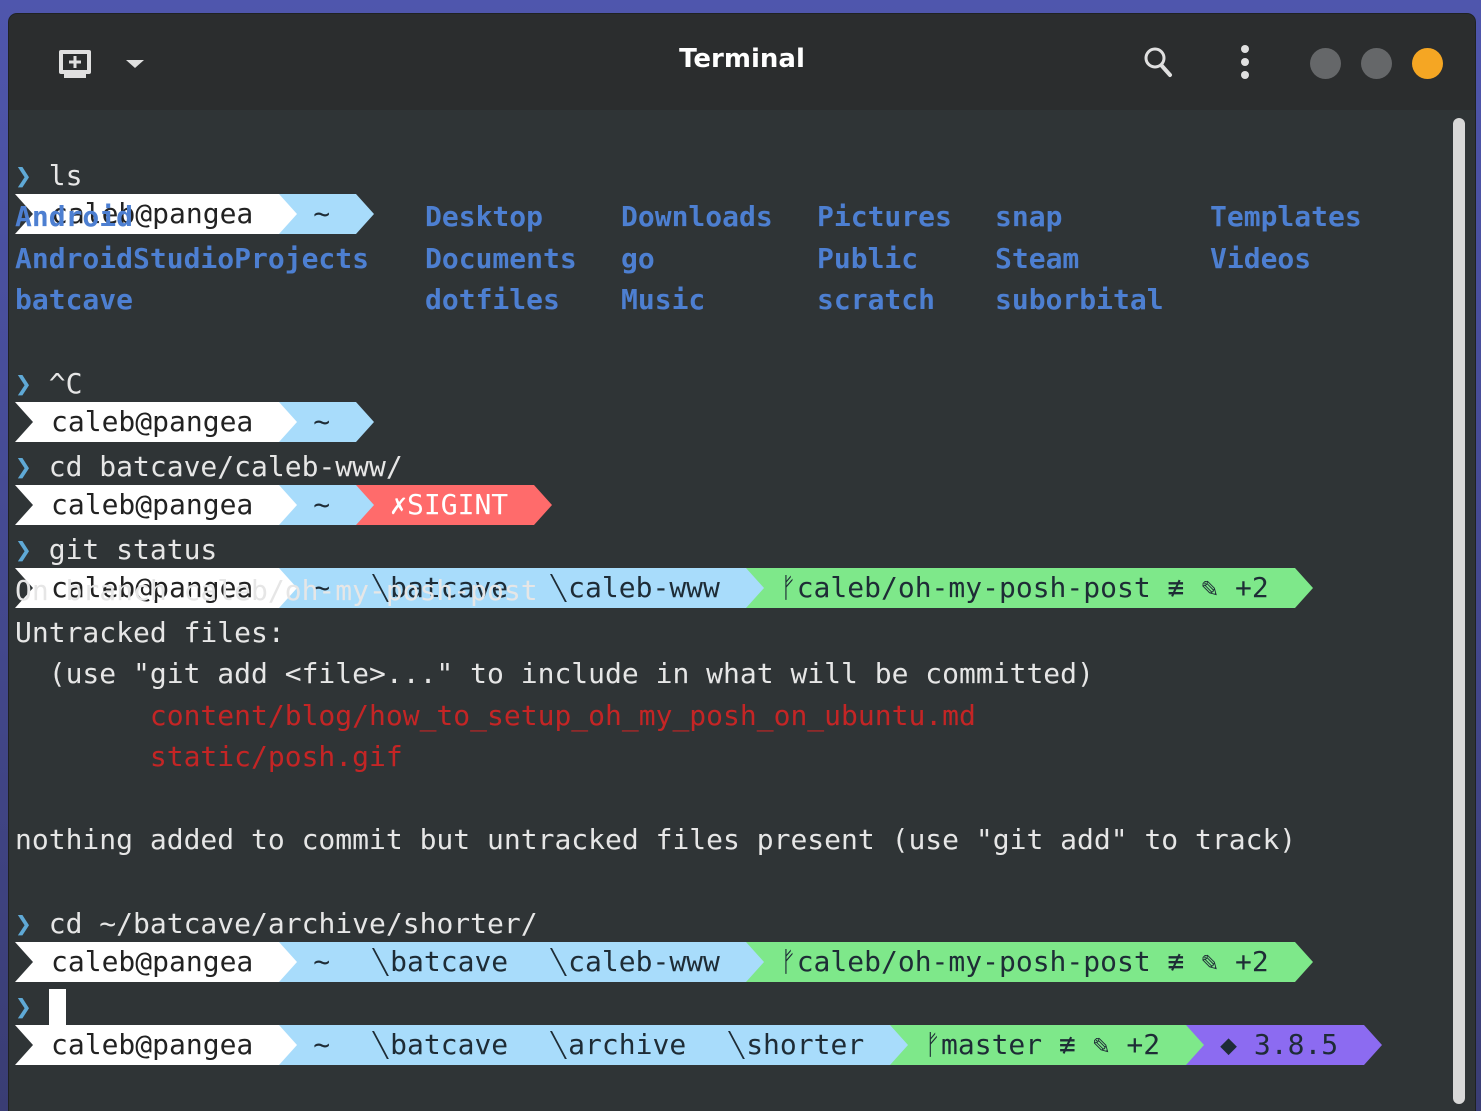 Image resolution: width=1481 pixels, height=1111 pixels. Describe the element at coordinates (623, 1045) in the screenshot. I see `prompt-path-segment: archive` at that location.